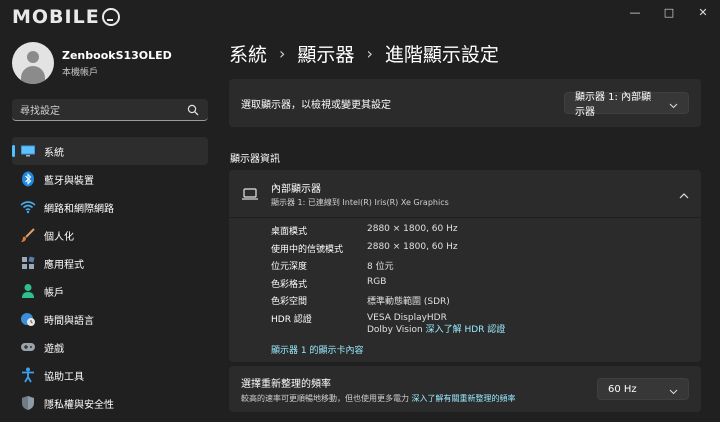 The height and width of the screenshot is (422, 720). I want to click on sidebar-item-network: 網路和網際網路, so click(110, 207).